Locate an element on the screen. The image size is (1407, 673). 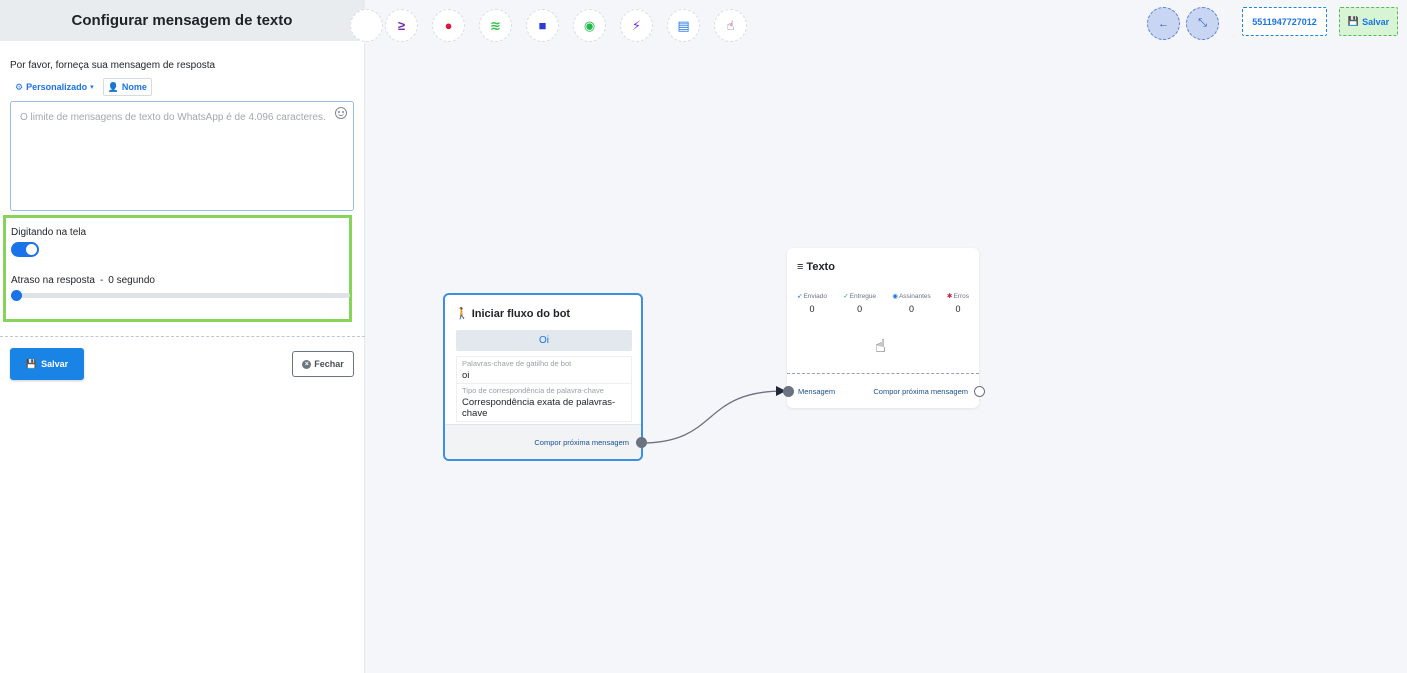
stat-assinantes-label: Assinantes is located at coordinates (914, 296).